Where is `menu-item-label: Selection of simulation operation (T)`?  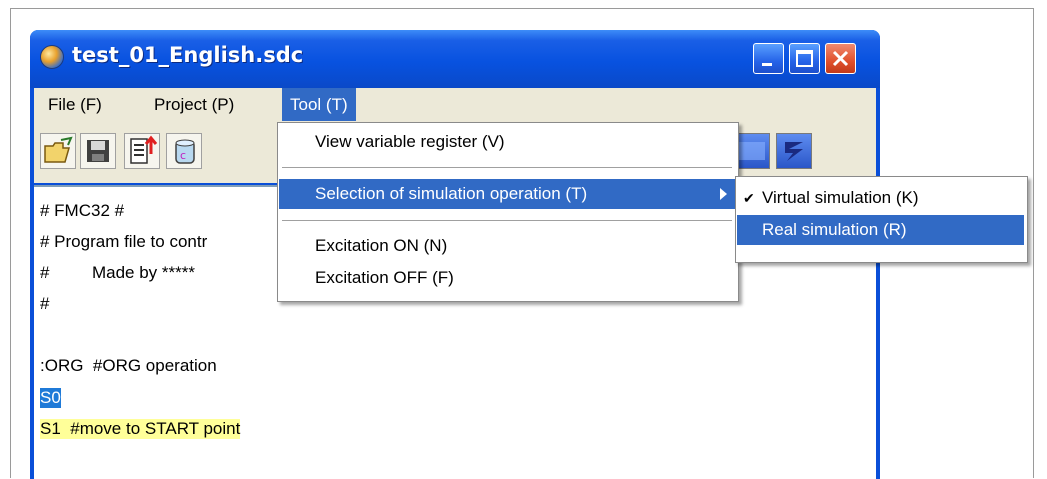
menu-item-label: Selection of simulation operation (T) is located at coordinates (451, 193).